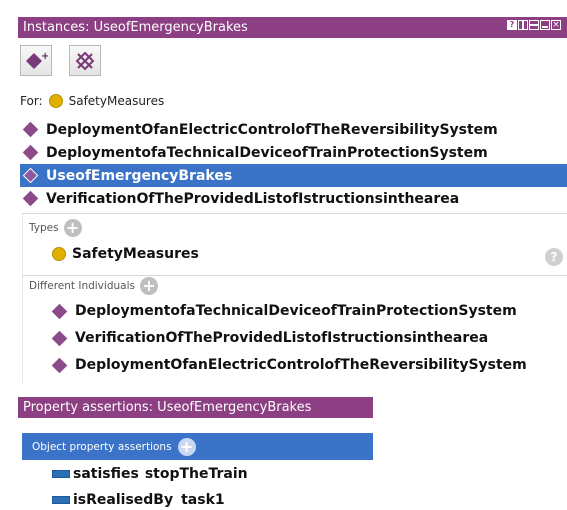  What do you see at coordinates (545, 25) in the screenshot?
I see `minimize-icon` at bounding box center [545, 25].